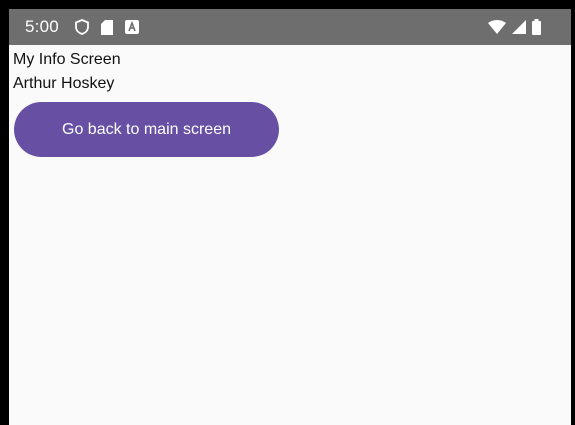 The width and height of the screenshot is (575, 425). I want to click on device-bezel-right, so click(573, 212).